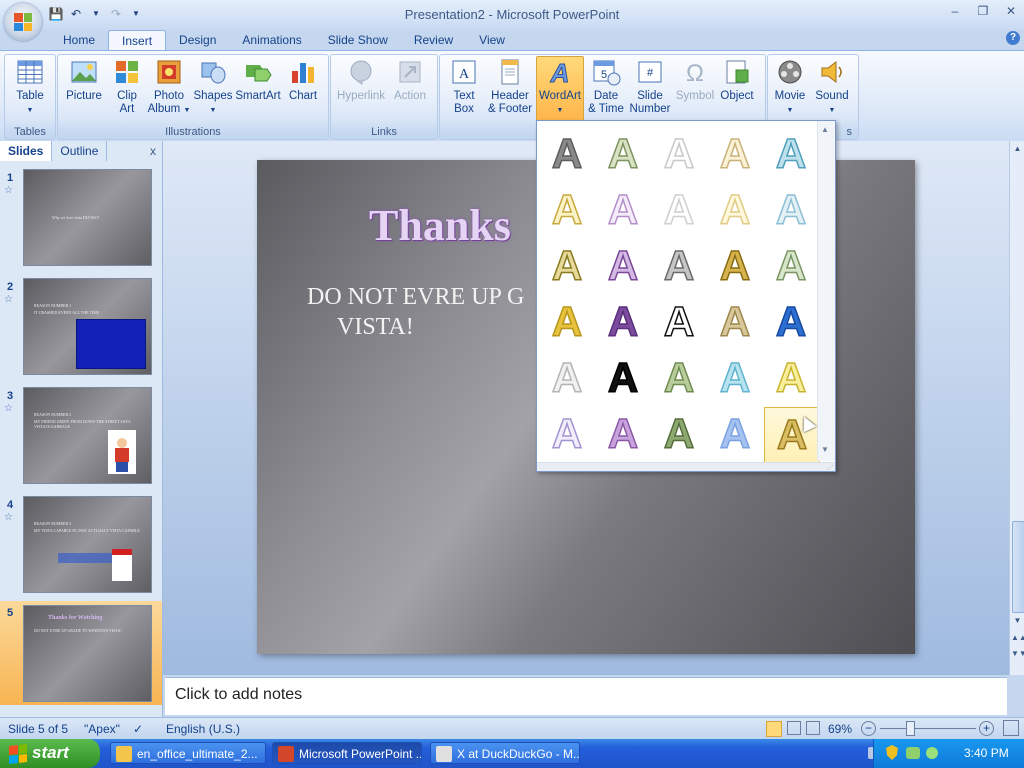 The image size is (1024, 768). Describe the element at coordinates (679, 434) in the screenshot. I see `wordart-style-28: A` at that location.